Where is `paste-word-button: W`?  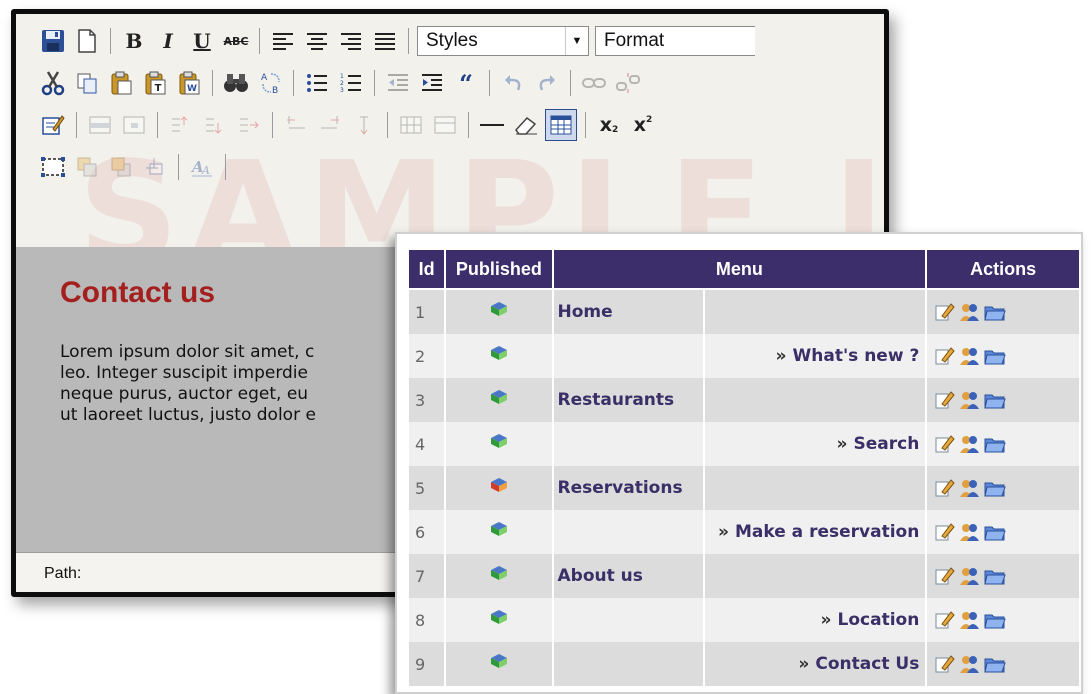 paste-word-button: W is located at coordinates (189, 83).